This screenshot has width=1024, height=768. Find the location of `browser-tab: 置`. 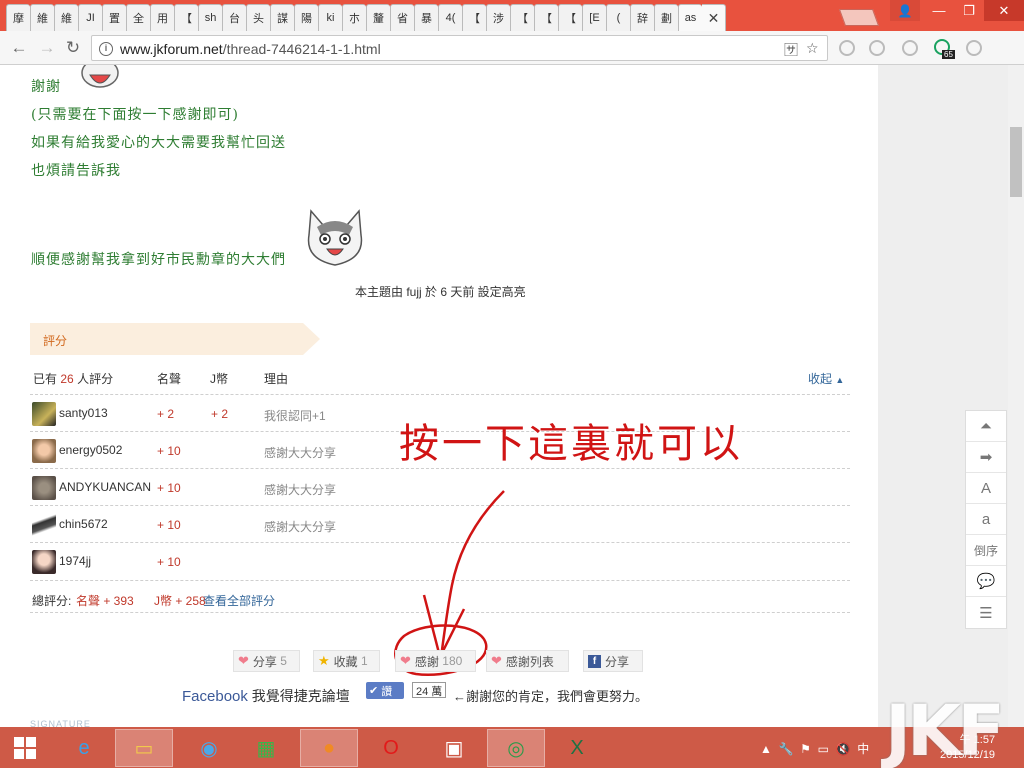

browser-tab: 置 is located at coordinates (114, 17).